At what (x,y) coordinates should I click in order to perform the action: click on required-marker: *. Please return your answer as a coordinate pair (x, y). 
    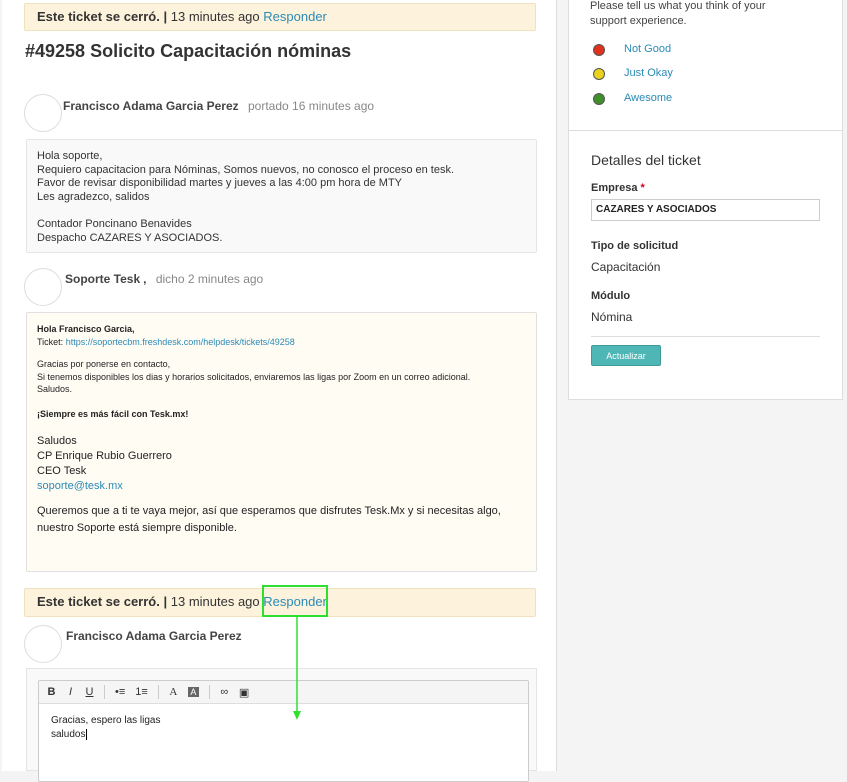
    Looking at the image, I should click on (642, 188).